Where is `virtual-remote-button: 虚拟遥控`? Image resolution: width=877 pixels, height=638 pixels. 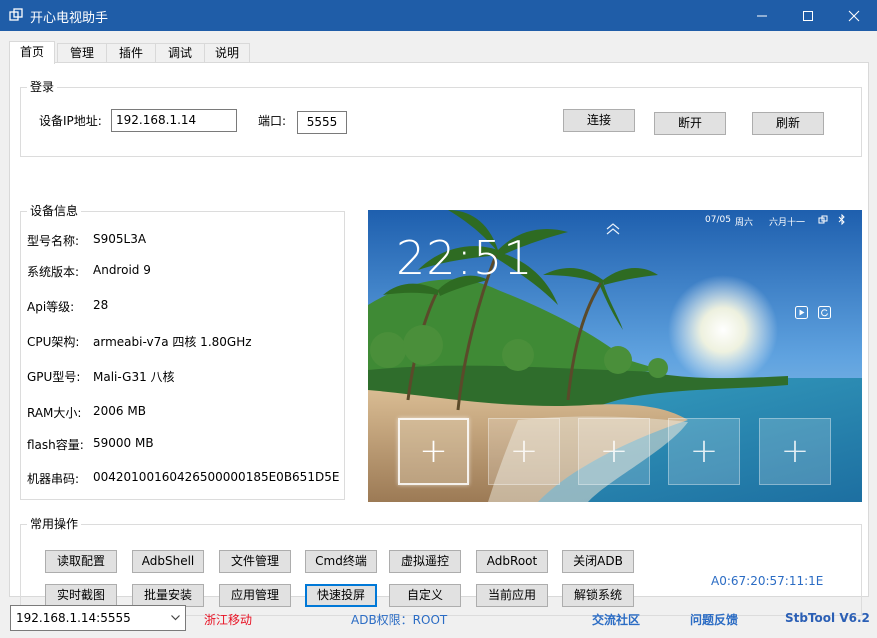
virtual-remote-button: 虚拟遥控 is located at coordinates (425, 561).